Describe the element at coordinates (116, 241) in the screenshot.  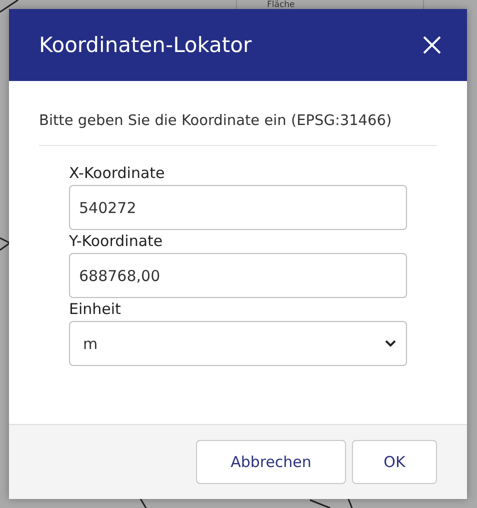
I see `field-label: Y-Koordinate` at that location.